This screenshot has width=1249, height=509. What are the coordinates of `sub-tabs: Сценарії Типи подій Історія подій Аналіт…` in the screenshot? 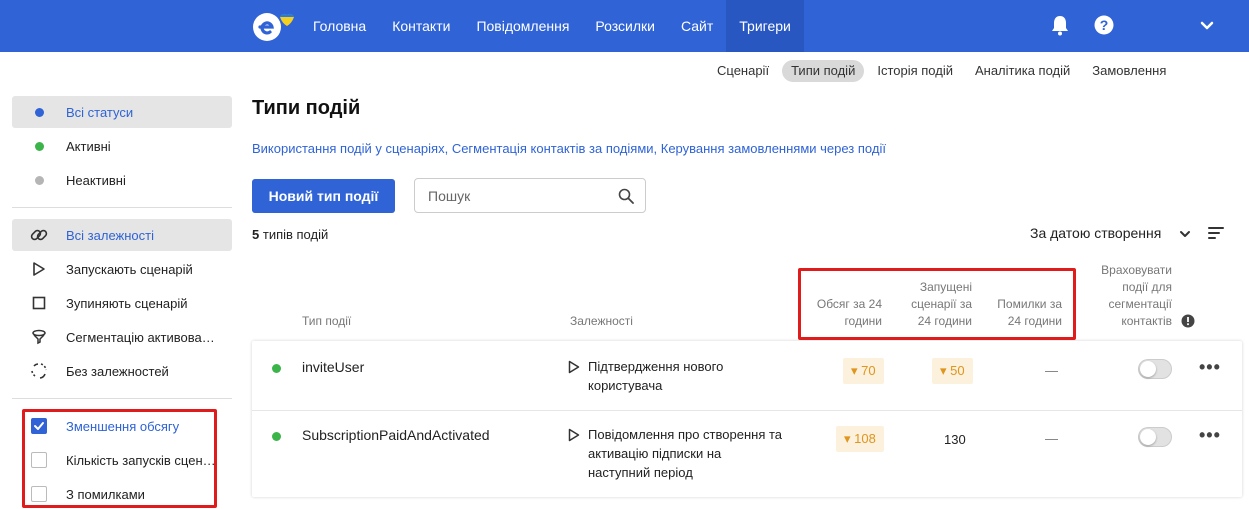 It's located at (941, 71).